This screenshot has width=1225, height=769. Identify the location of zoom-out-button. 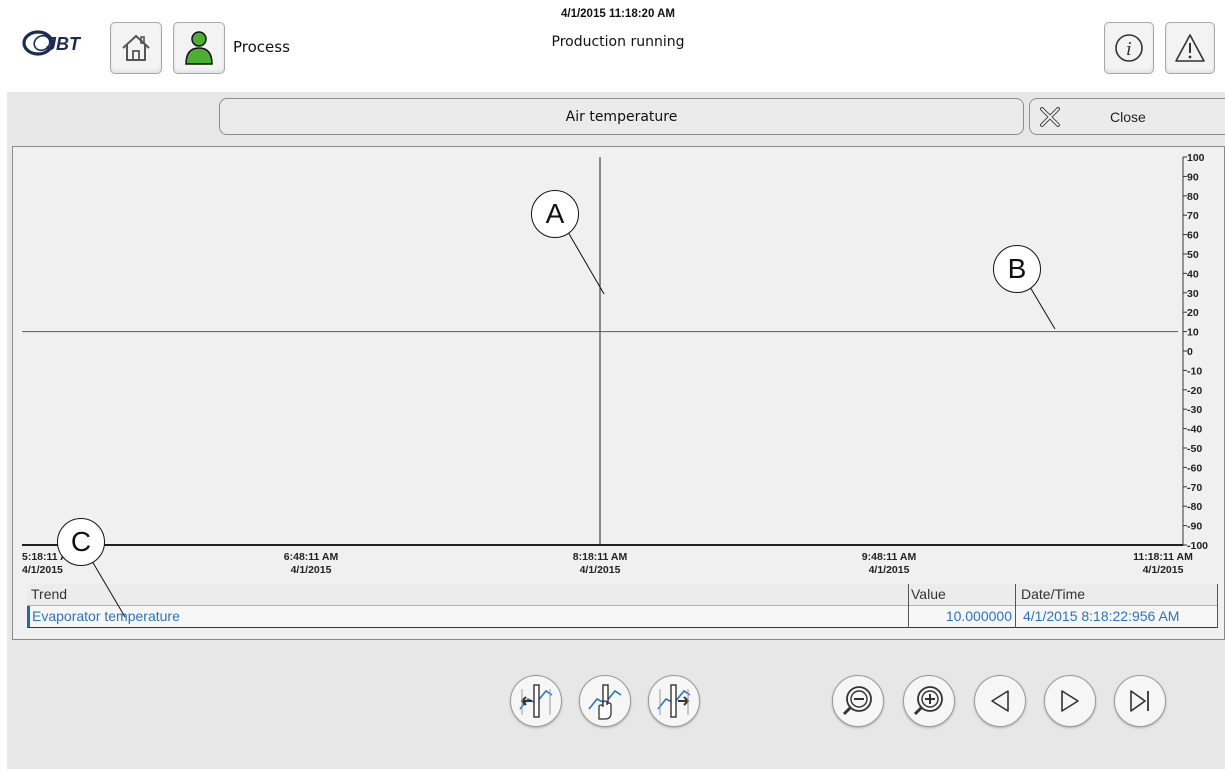
(858, 701).